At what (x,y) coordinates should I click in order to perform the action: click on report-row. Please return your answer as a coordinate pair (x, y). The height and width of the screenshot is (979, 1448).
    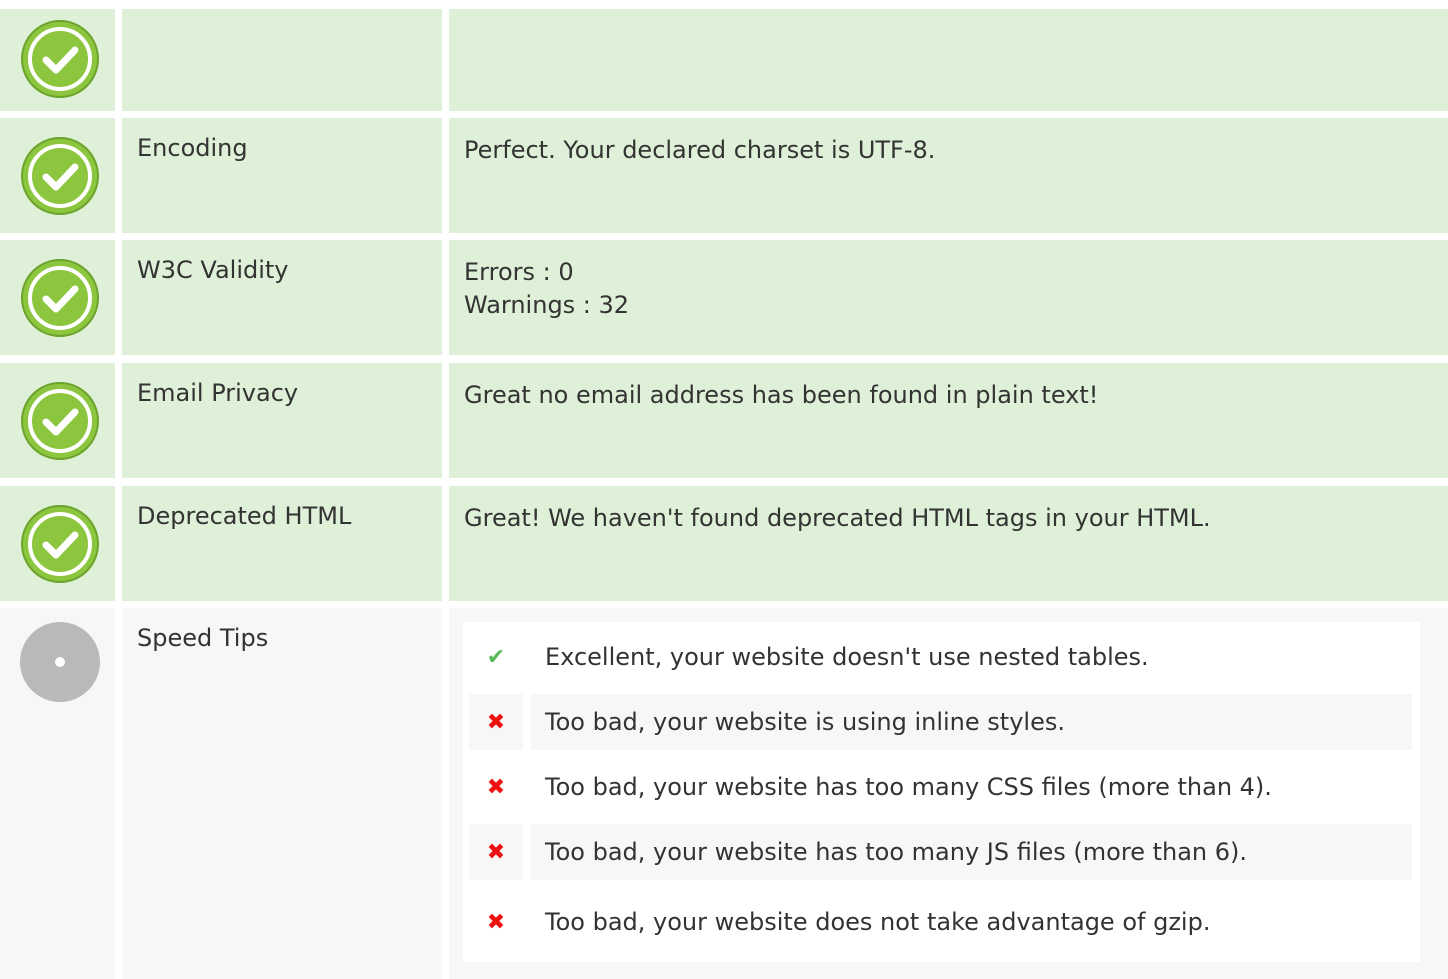
    Looking at the image, I should click on (724, 60).